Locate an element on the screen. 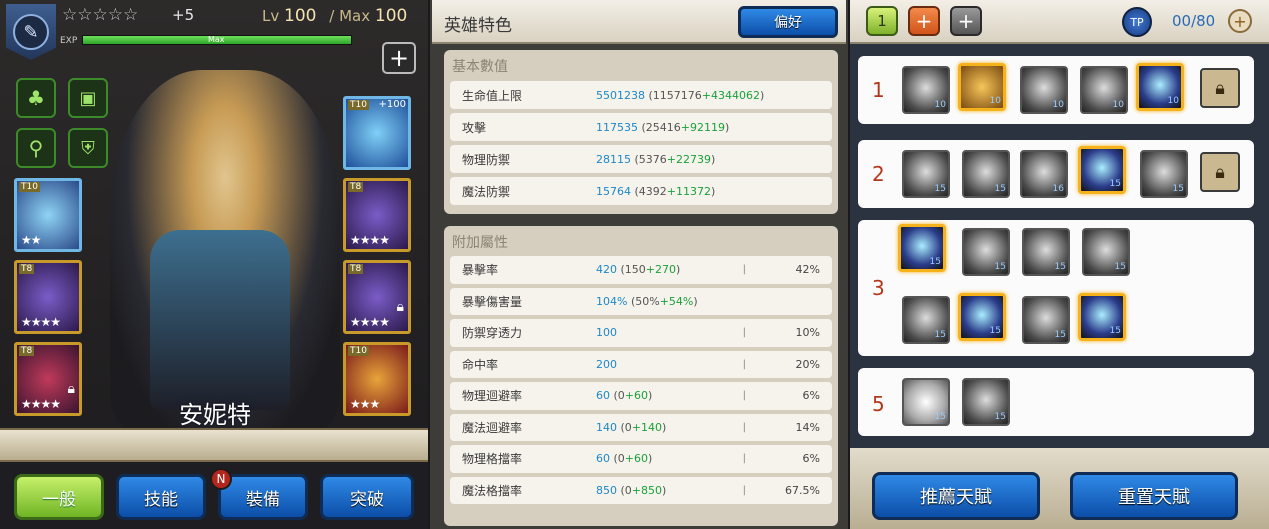 Image resolution: width=1269 pixels, height=529 pixels. stat-label: 物理防禦 is located at coordinates (486, 159).